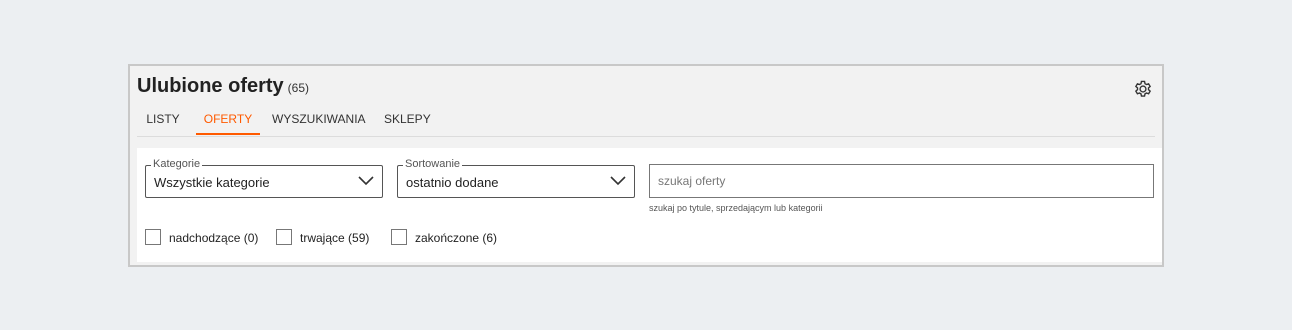 The width and height of the screenshot is (1292, 330). What do you see at coordinates (228, 123) in the screenshot?
I see `tab-oferty: OFERTY` at bounding box center [228, 123].